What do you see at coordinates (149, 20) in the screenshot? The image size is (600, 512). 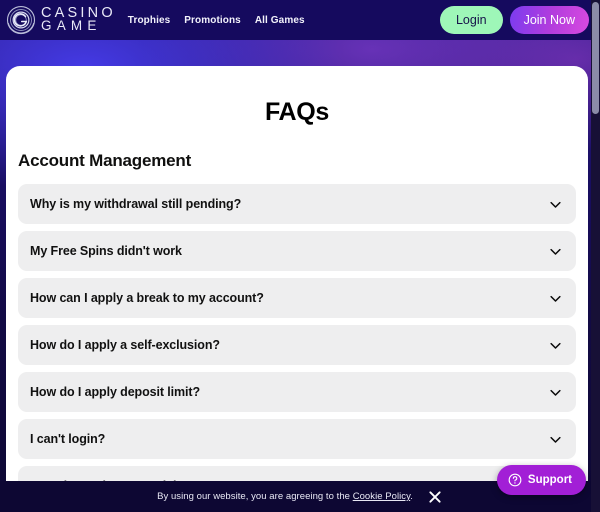 I see `nav-item-trophies: Trophies` at bounding box center [149, 20].